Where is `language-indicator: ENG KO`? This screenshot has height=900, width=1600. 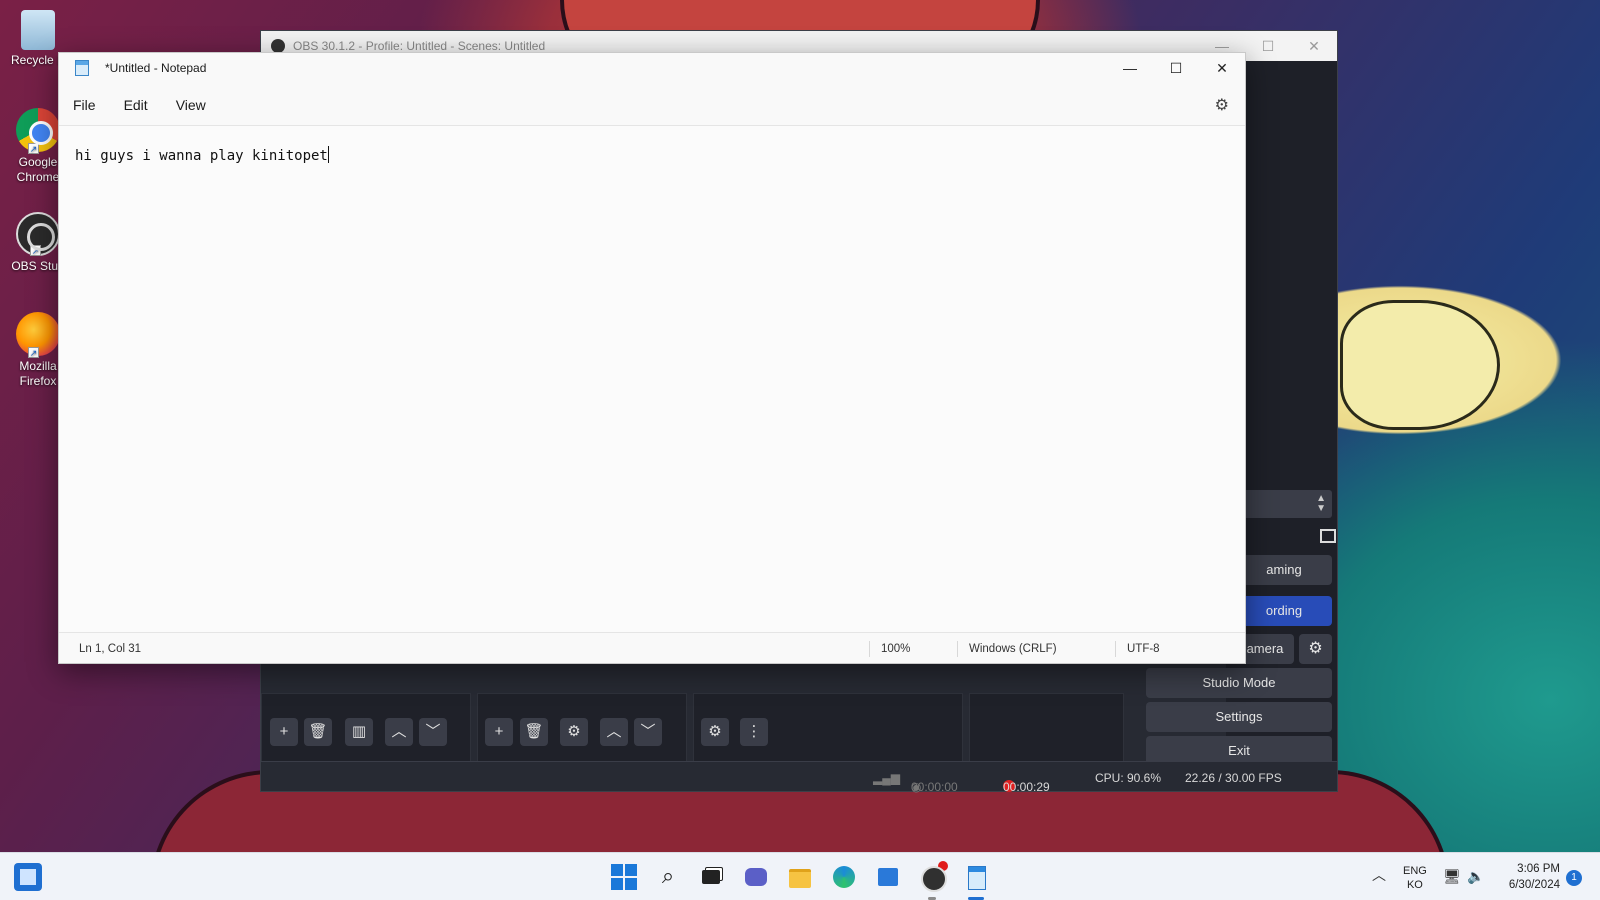
language-indicator: ENG KO is located at coordinates (1415, 878).